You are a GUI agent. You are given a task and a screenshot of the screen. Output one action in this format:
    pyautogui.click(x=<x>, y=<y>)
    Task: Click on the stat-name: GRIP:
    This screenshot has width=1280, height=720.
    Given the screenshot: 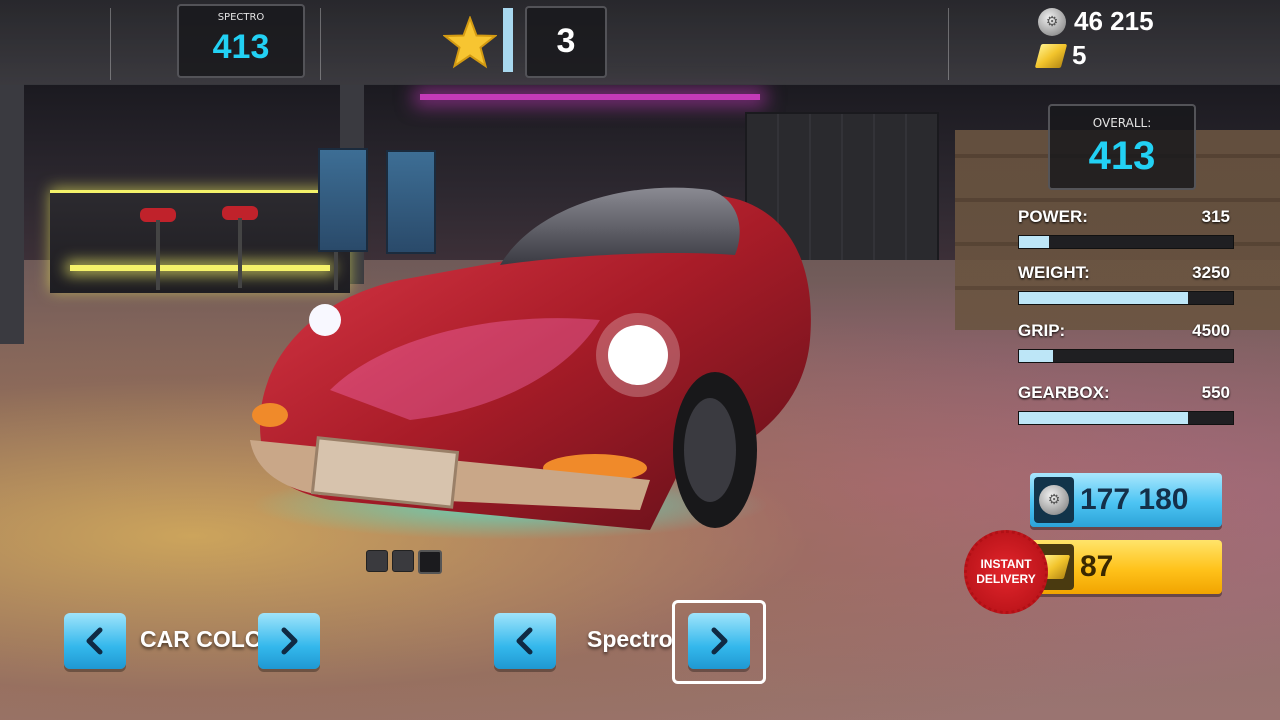 What is the action you would take?
    pyautogui.click(x=1042, y=330)
    